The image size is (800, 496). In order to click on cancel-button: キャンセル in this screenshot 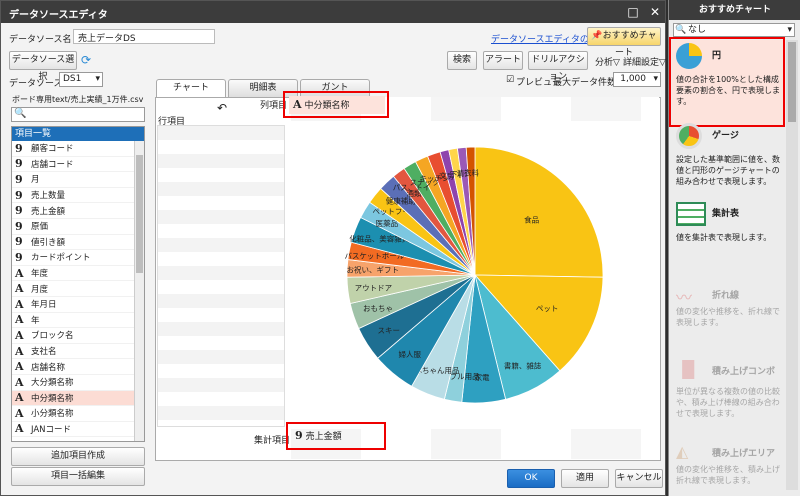, I will do `click(639, 478)`.